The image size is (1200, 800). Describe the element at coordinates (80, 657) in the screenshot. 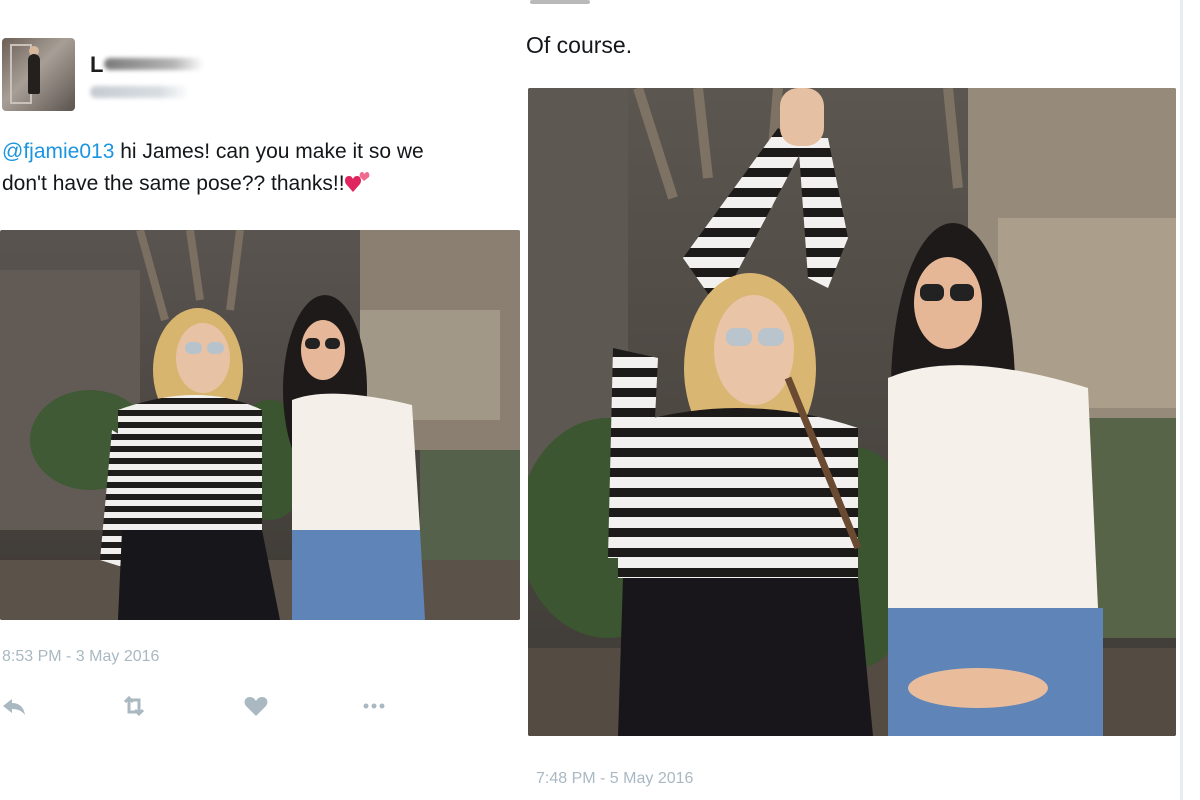

I see `tweet-timestamp: 8:53 PM - 3 May 2016` at that location.